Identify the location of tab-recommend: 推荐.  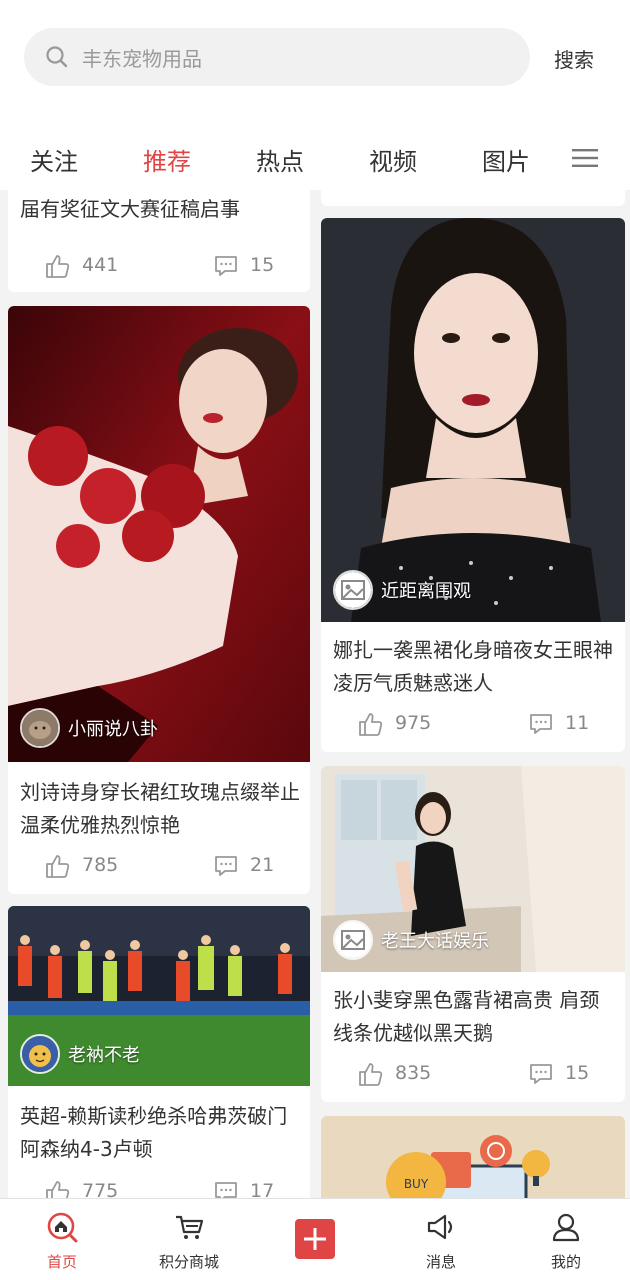
(167, 159).